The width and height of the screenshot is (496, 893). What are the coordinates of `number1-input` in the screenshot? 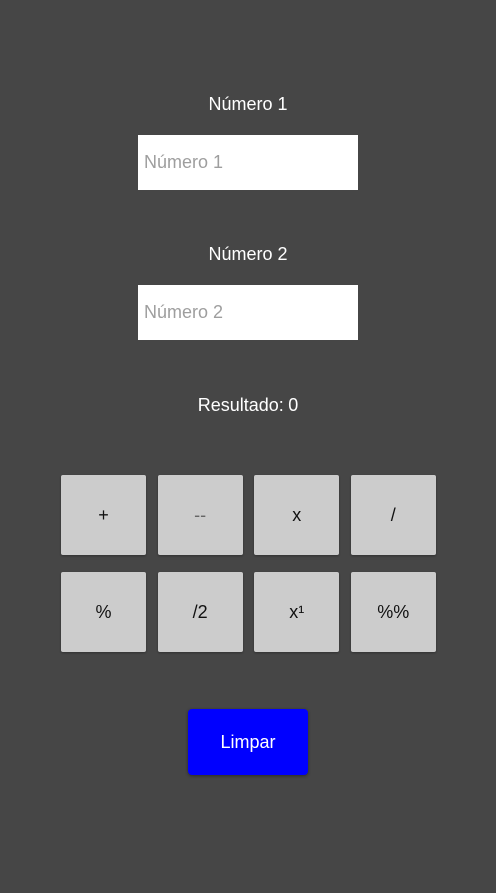 It's located at (248, 162).